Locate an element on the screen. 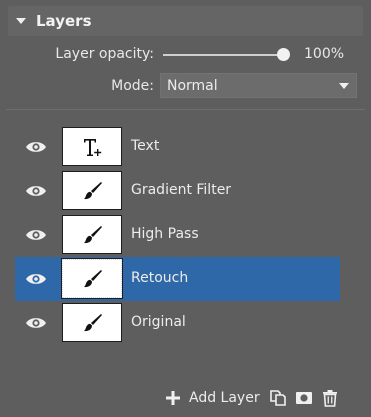 This screenshot has height=417, width=371. panel-title: Layers is located at coordinates (64, 21).